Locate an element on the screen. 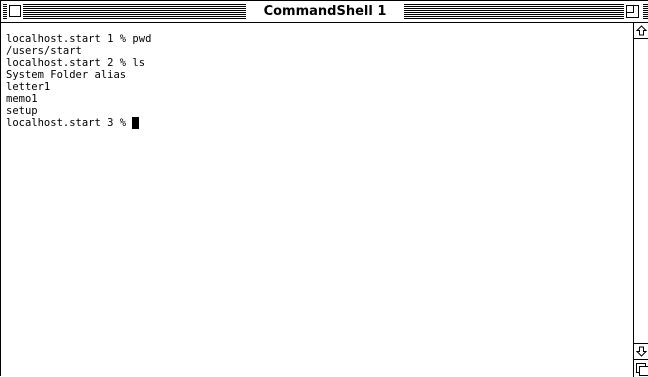  zoom-box-icon is located at coordinates (632, 11).